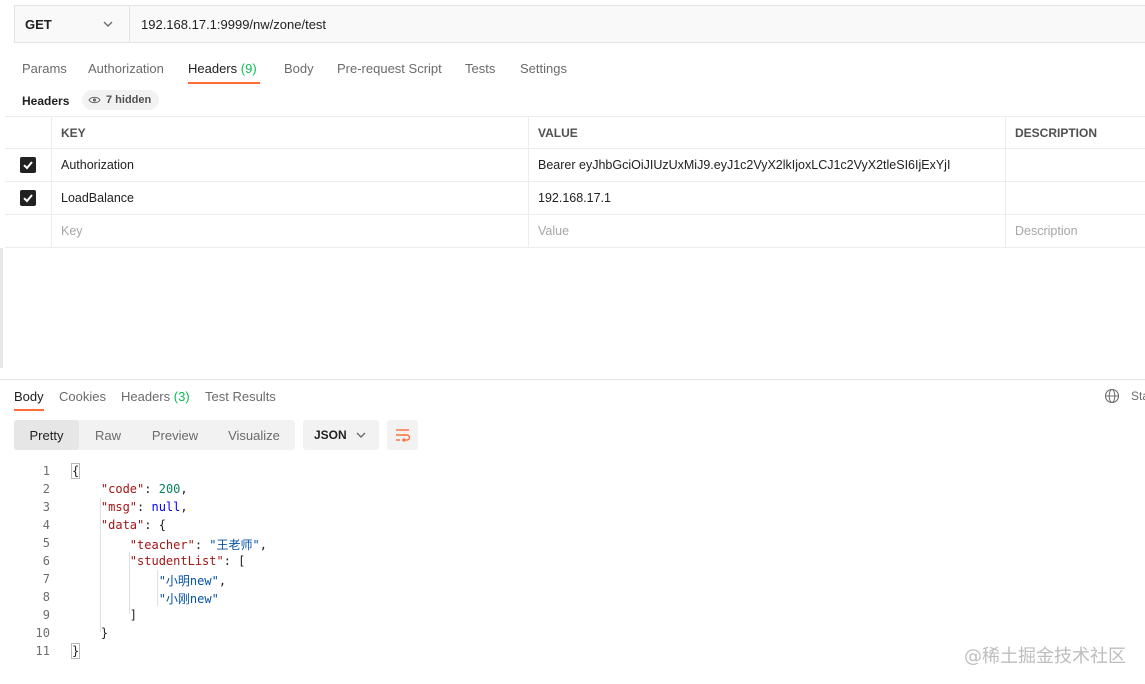  Describe the element at coordinates (198, 545) in the screenshot. I see `code-line: "teacher": "王老师",` at that location.